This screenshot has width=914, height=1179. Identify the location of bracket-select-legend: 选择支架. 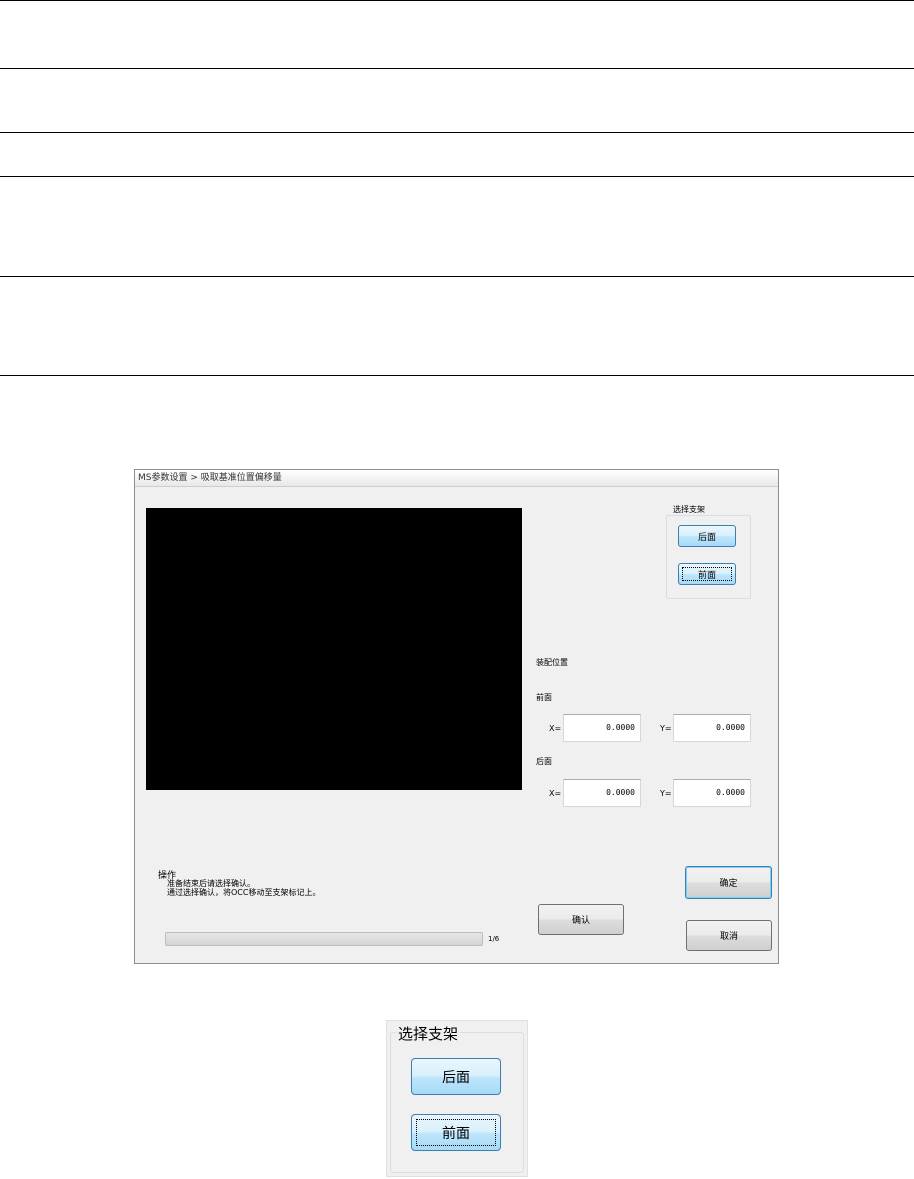
(689, 509).